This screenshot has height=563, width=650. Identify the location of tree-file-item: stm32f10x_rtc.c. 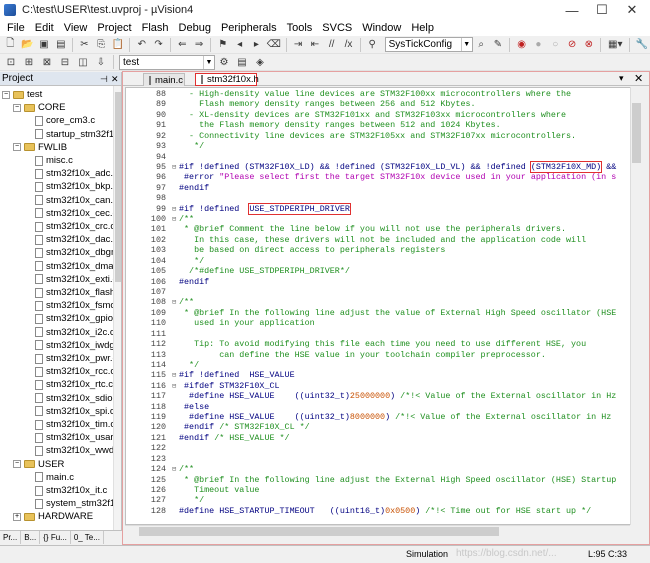
(68, 384).